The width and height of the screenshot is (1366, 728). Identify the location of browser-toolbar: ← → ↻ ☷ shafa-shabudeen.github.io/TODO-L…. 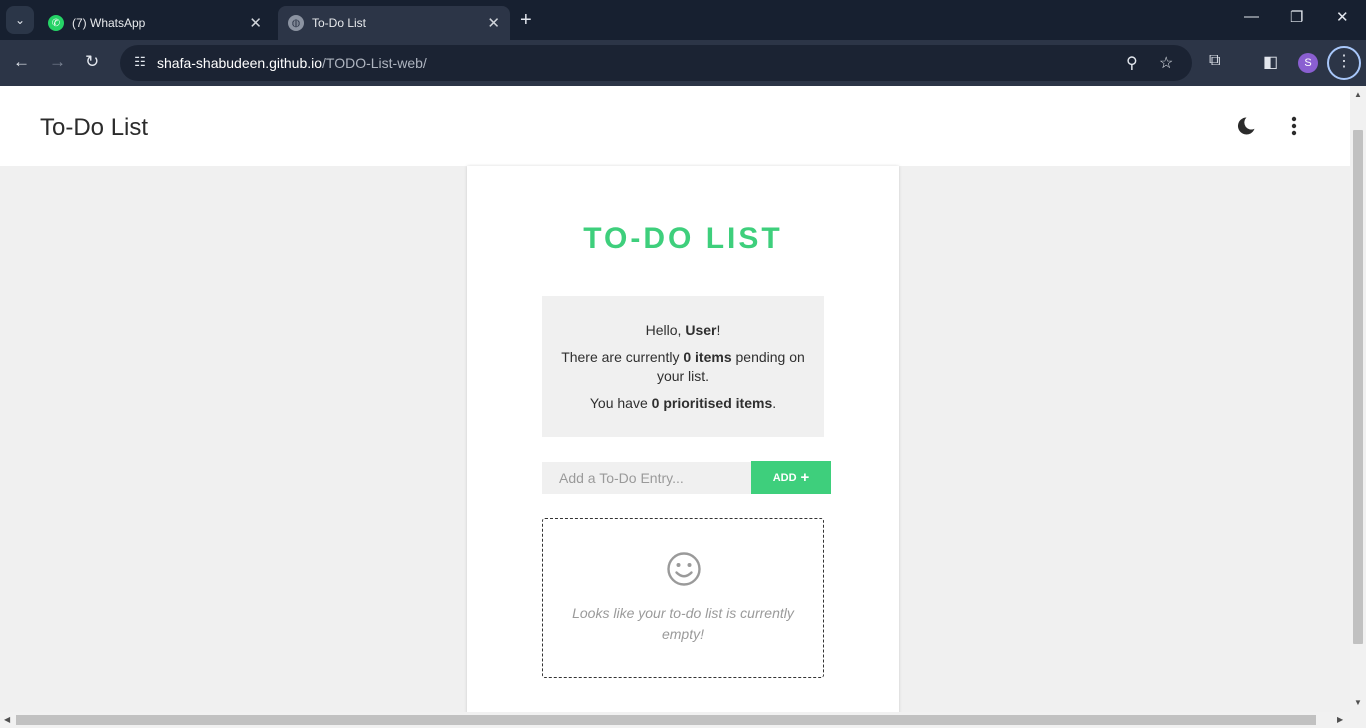
(683, 63).